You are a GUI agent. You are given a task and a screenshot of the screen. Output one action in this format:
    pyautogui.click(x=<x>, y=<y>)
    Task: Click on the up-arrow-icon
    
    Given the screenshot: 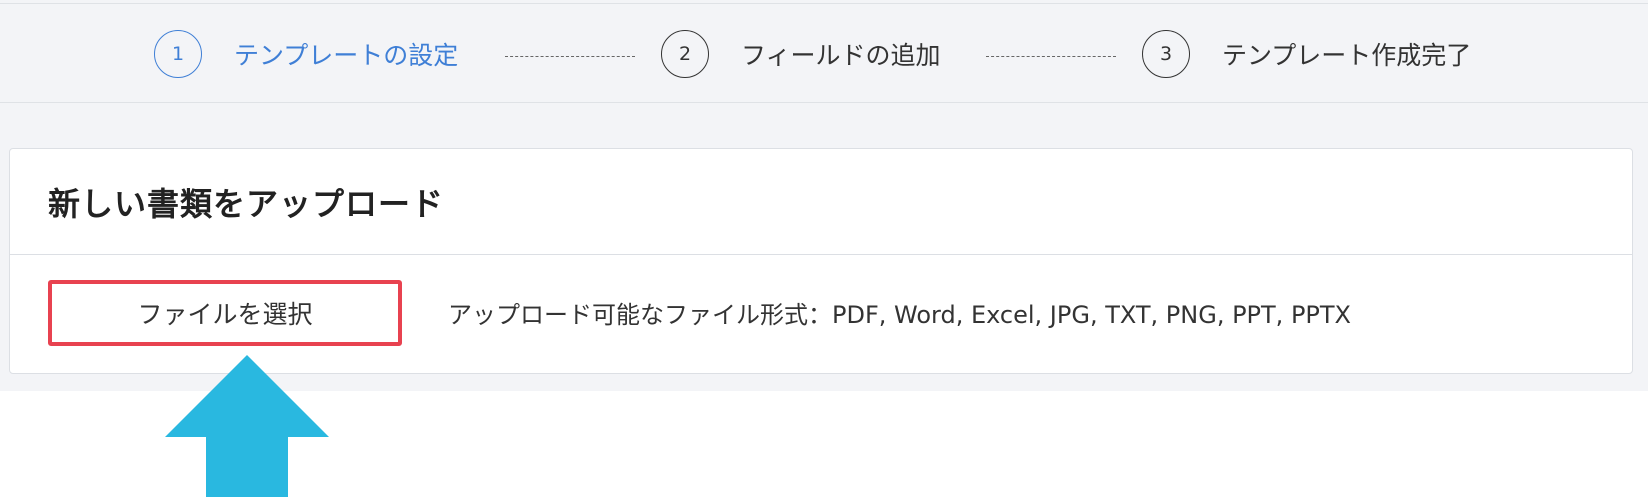 What is the action you would take?
    pyautogui.click(x=247, y=426)
    